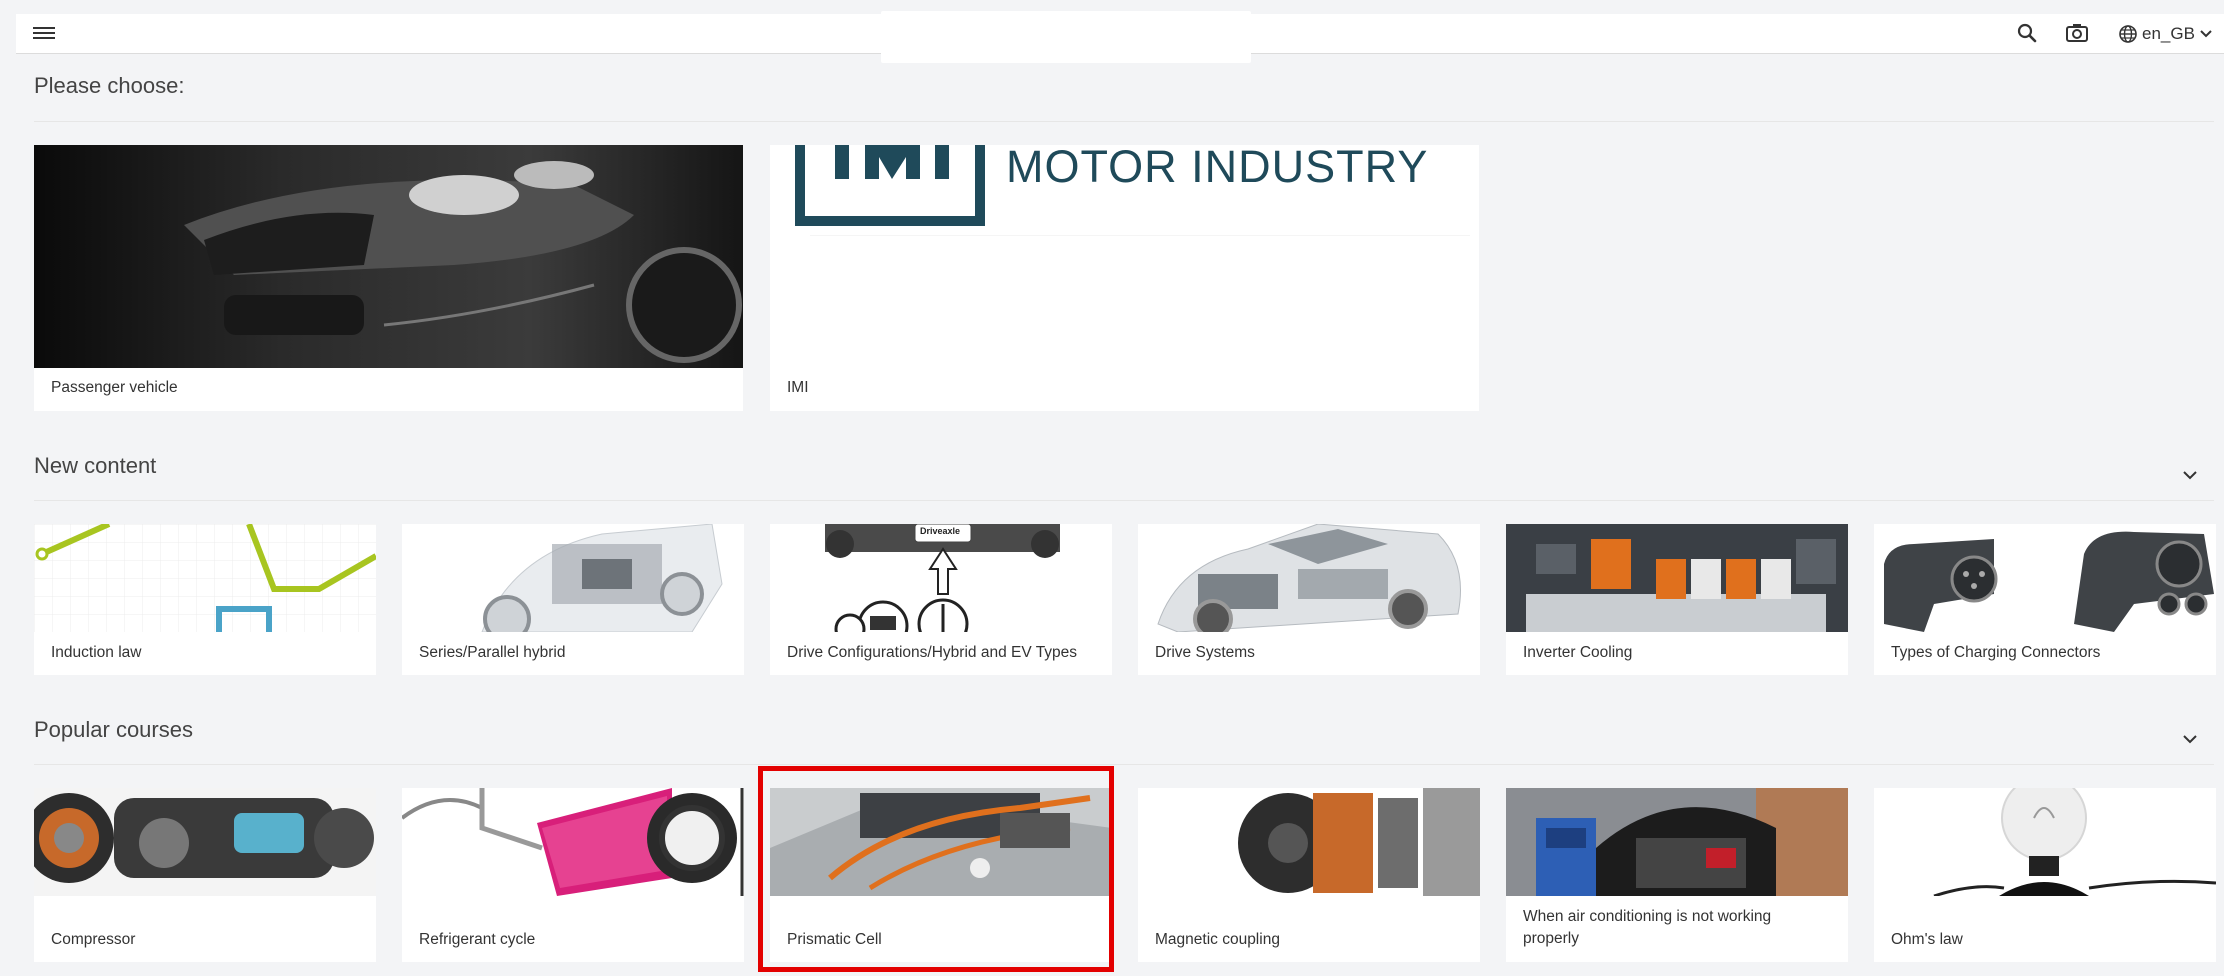 This screenshot has width=2224, height=976. I want to click on card-charging-connectors: Types of Charging Connectors, so click(2045, 599).